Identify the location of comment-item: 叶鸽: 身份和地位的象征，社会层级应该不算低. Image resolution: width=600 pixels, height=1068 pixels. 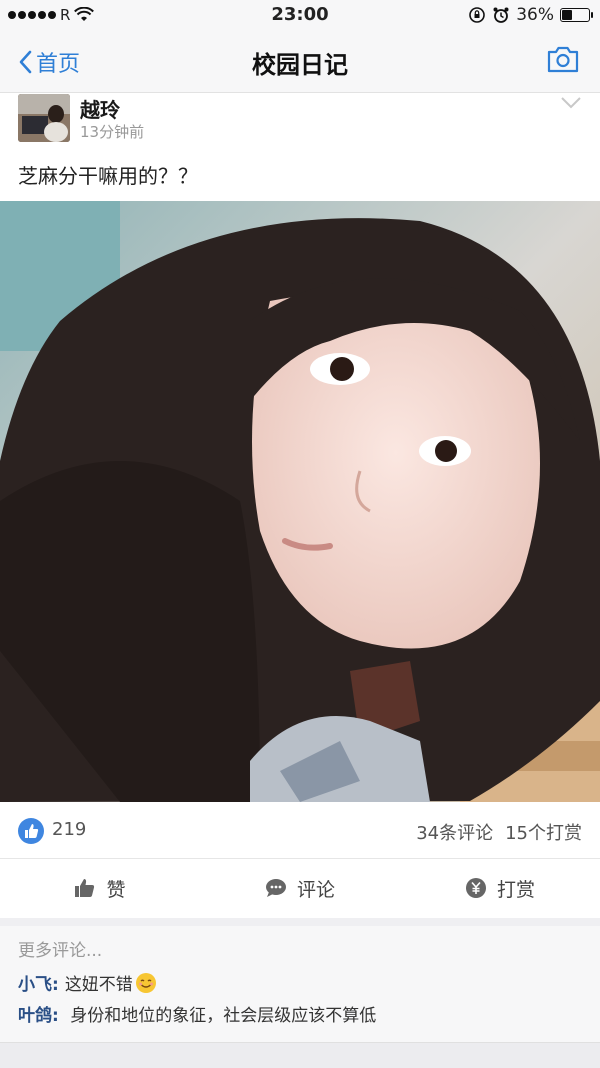
(197, 1013).